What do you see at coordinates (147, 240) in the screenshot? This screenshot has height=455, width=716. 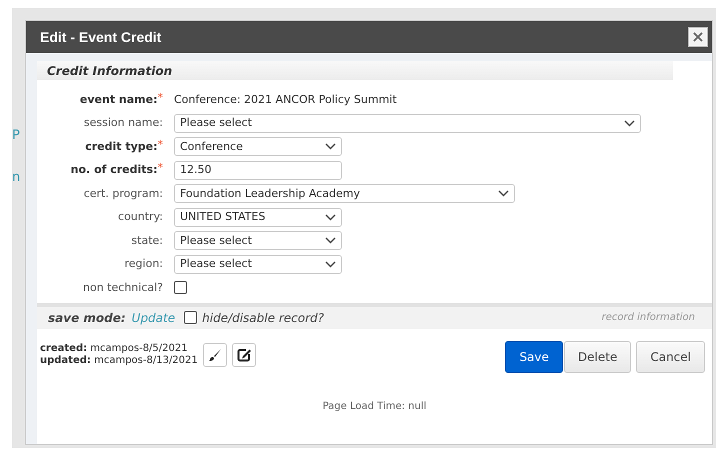 I see `field-label: state:` at bounding box center [147, 240].